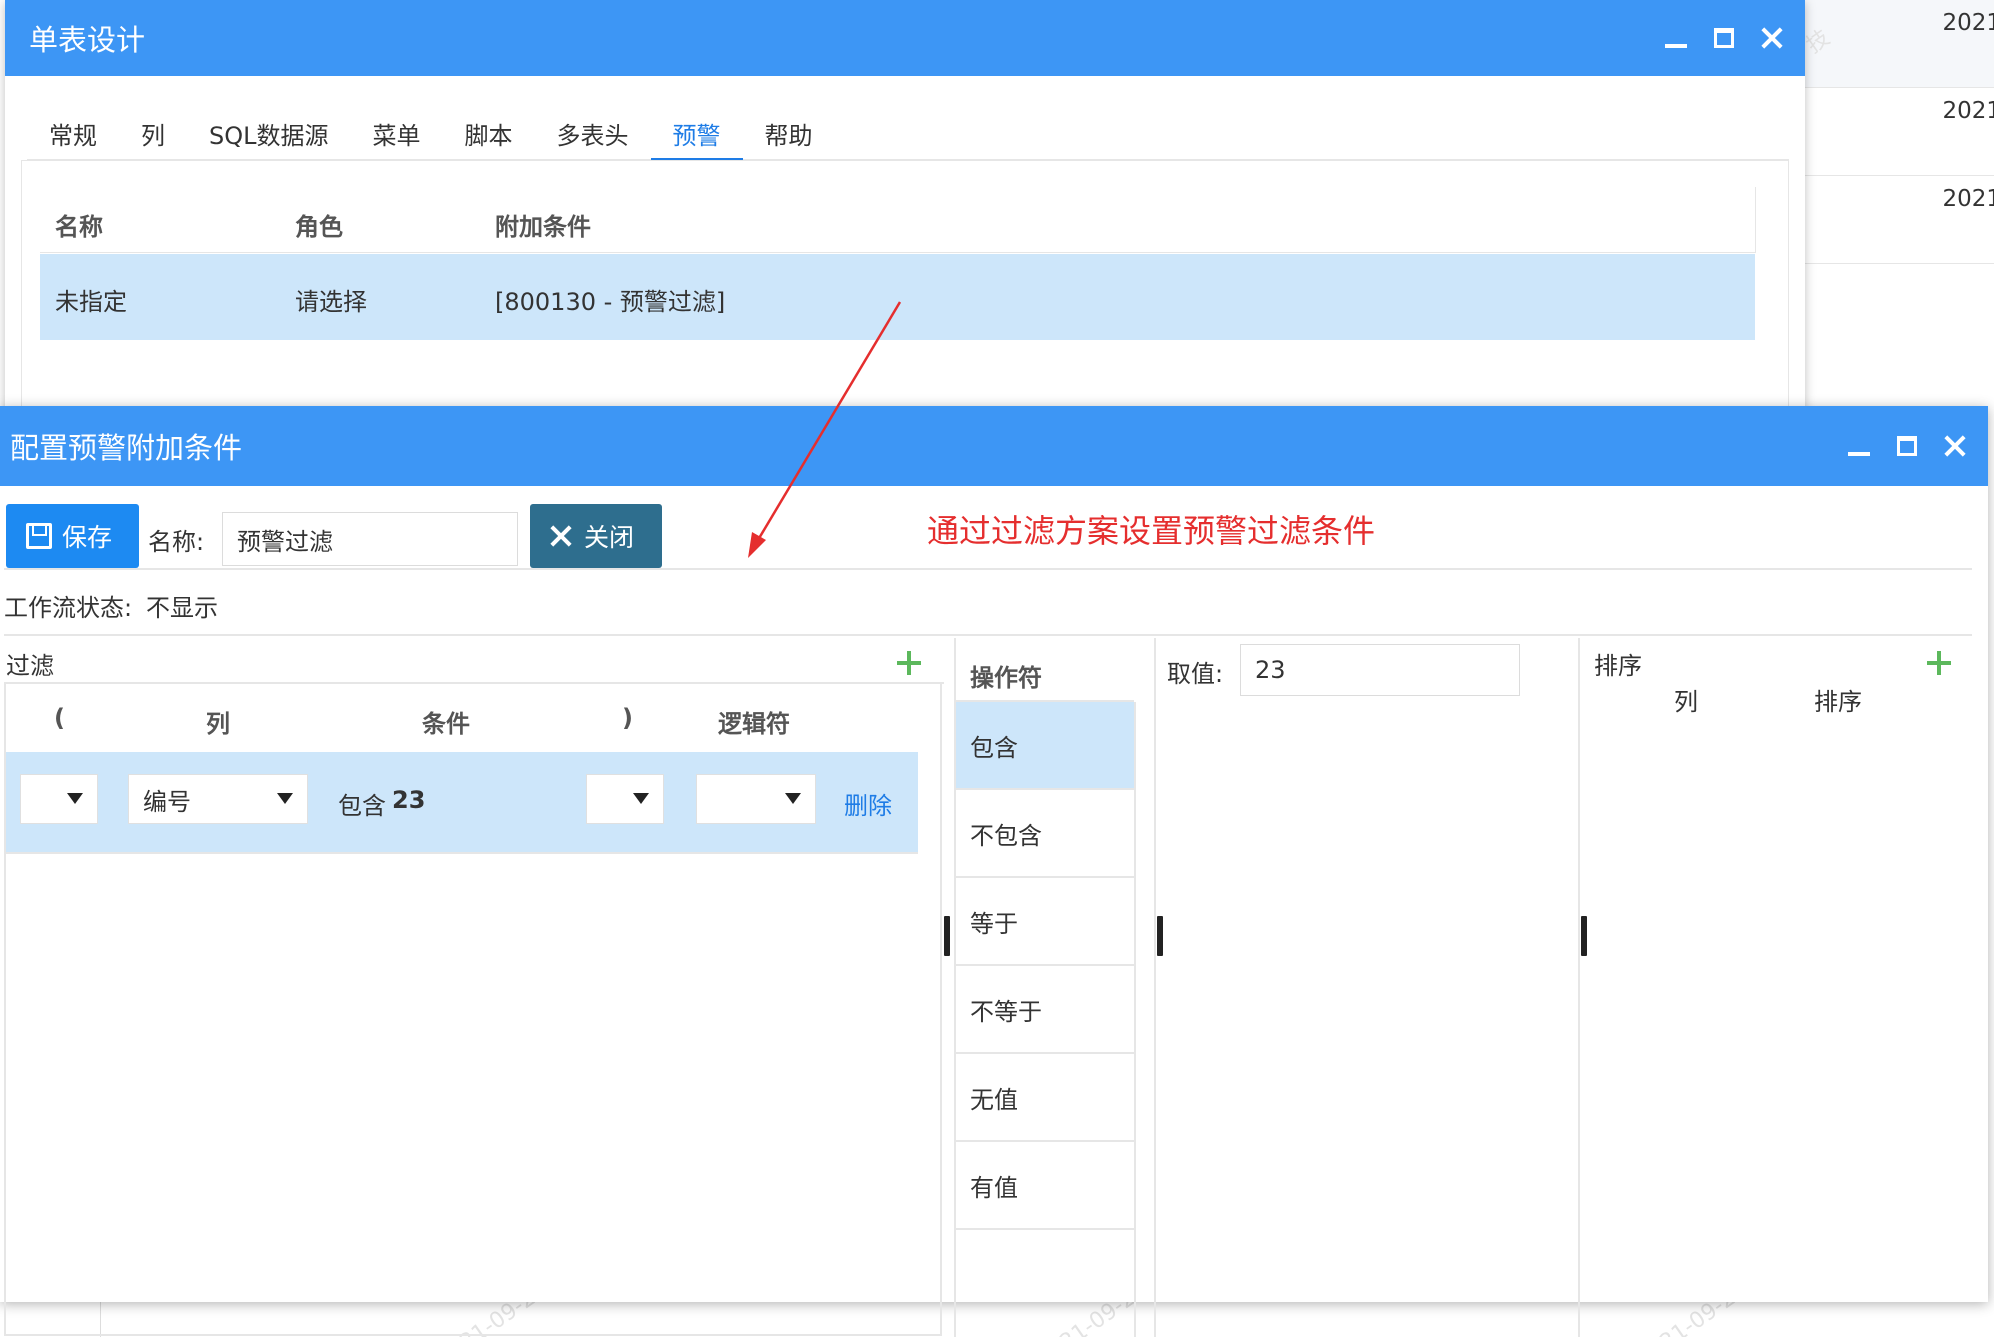 This screenshot has width=1994, height=1337. What do you see at coordinates (909, 663) in the screenshot?
I see `add-filter-icon` at bounding box center [909, 663].